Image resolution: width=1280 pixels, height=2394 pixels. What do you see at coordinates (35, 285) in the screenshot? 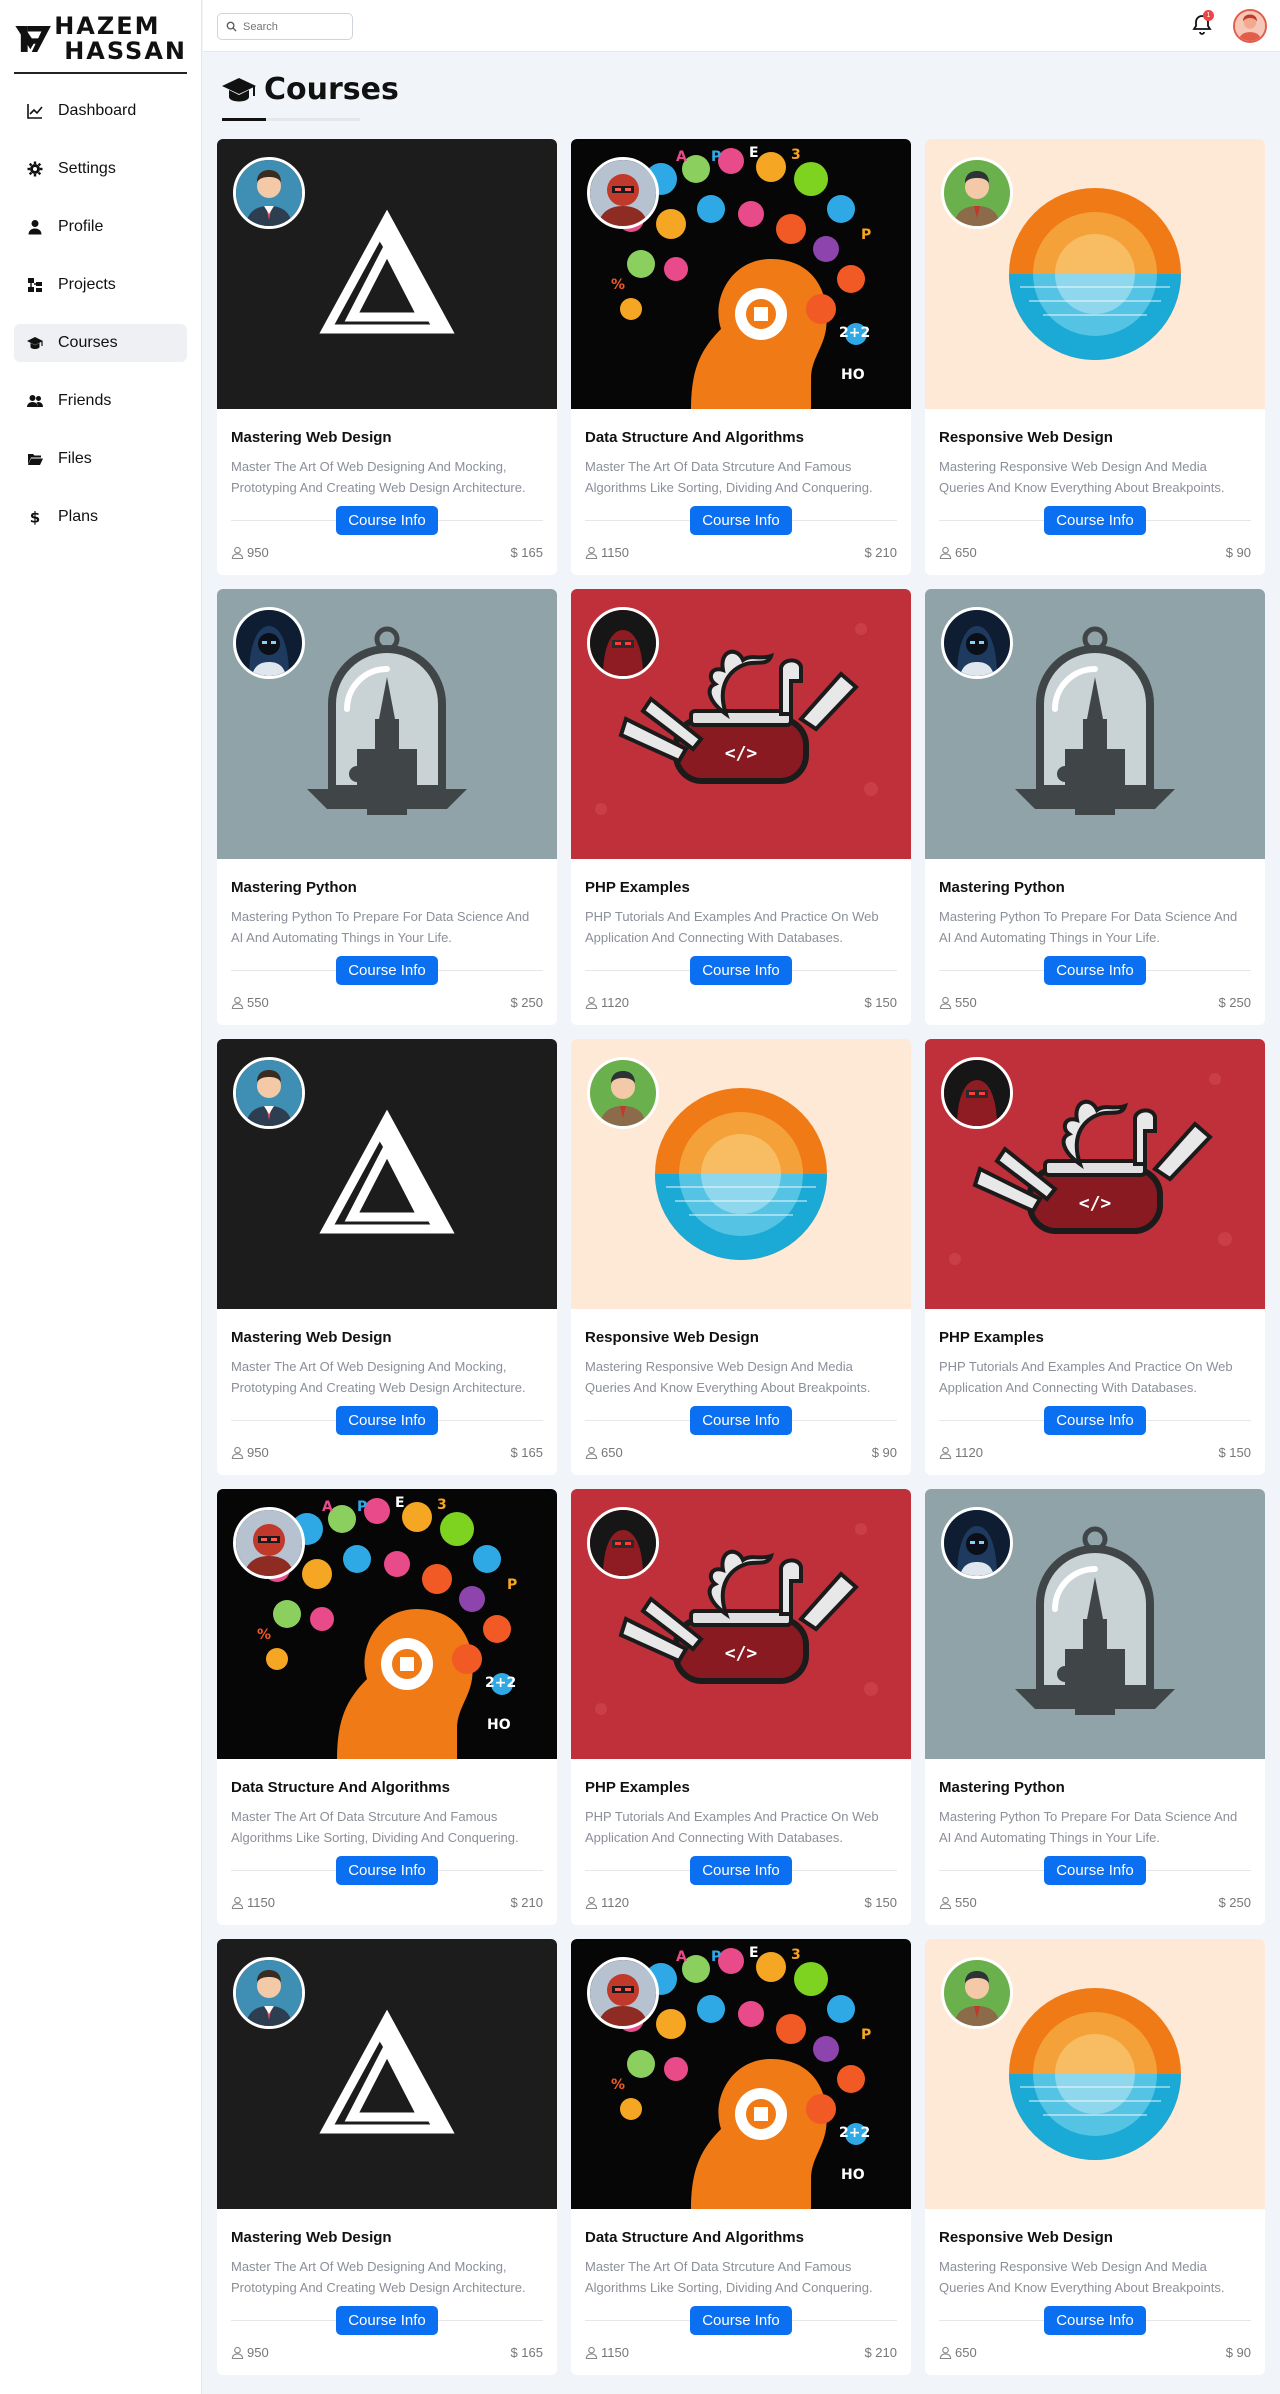
I see `diagram-icon` at bounding box center [35, 285].